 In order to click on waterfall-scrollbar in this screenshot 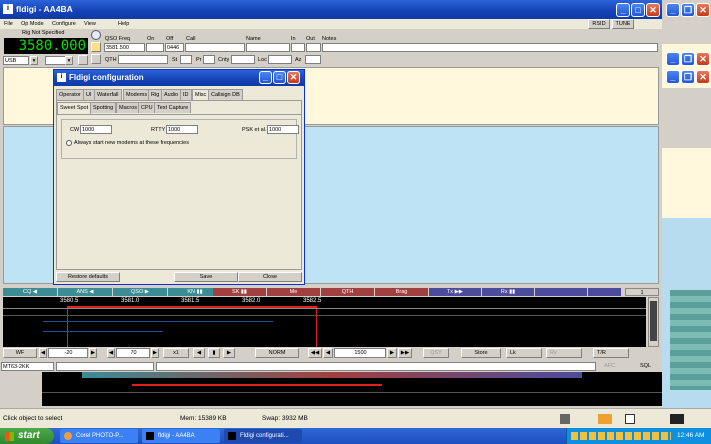, I will do `click(653, 322)`.